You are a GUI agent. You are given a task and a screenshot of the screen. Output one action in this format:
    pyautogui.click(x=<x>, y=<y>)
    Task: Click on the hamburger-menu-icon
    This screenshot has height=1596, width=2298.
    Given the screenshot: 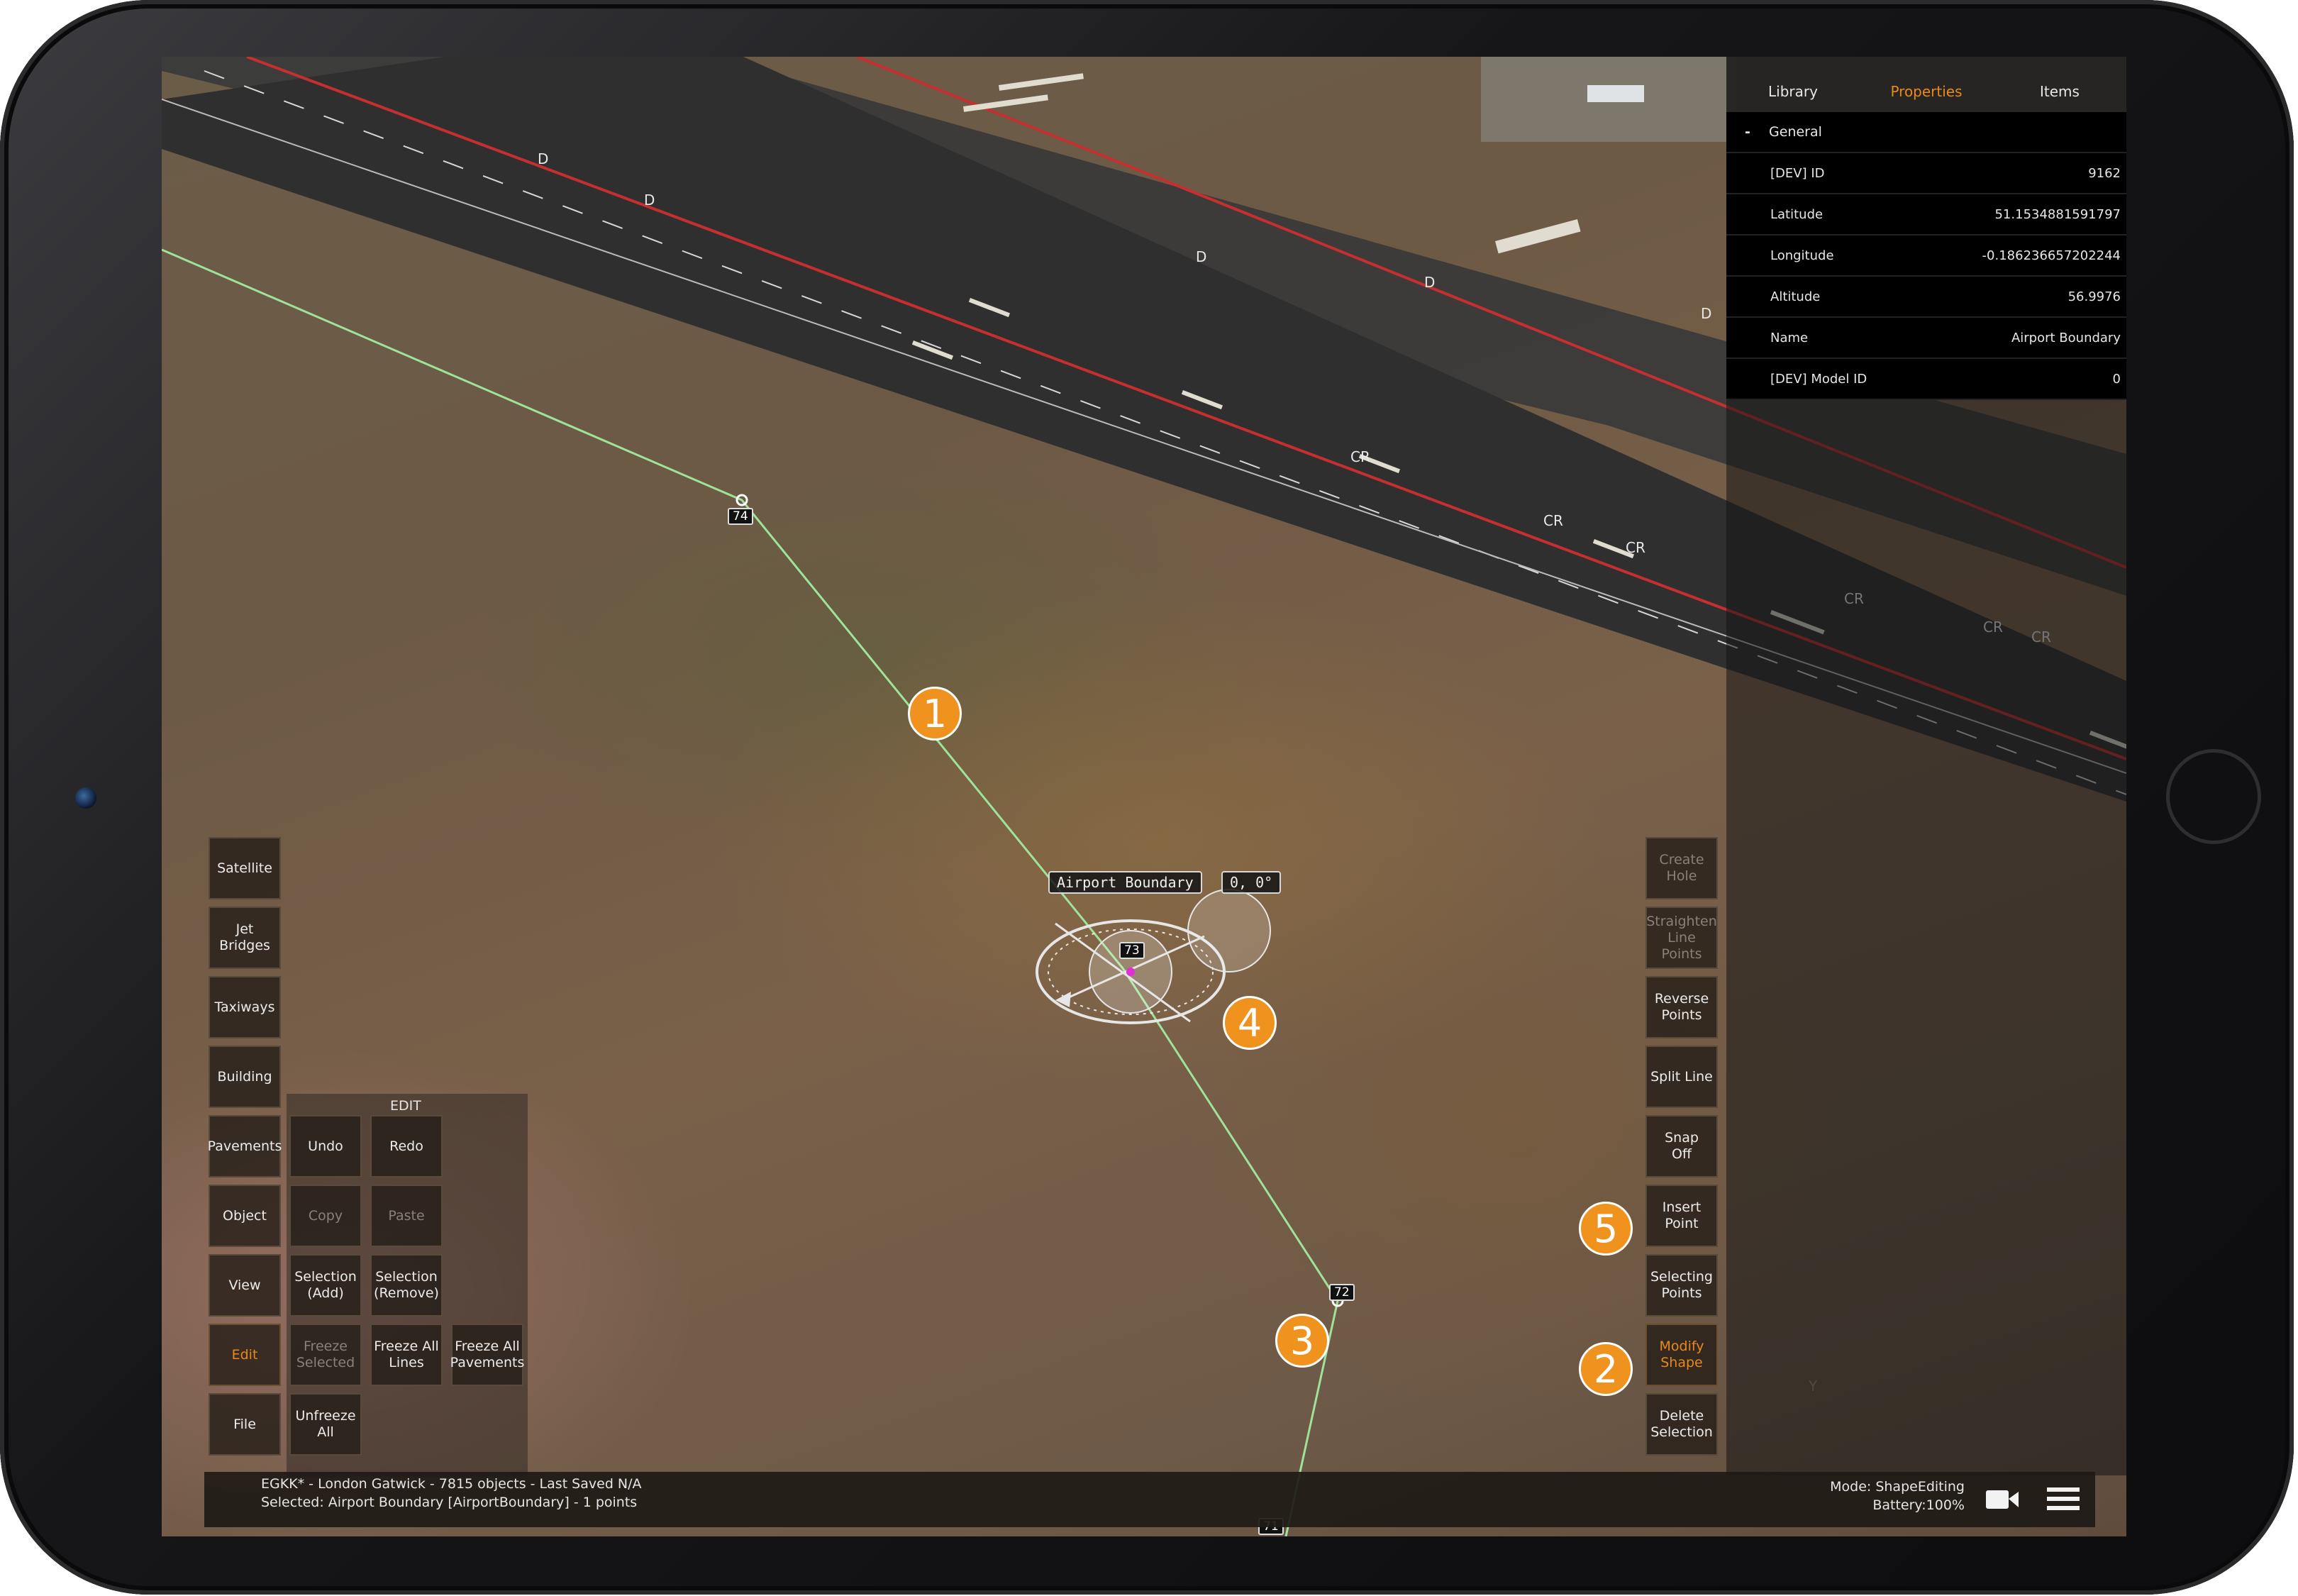 What is the action you would take?
    pyautogui.click(x=2063, y=1499)
    